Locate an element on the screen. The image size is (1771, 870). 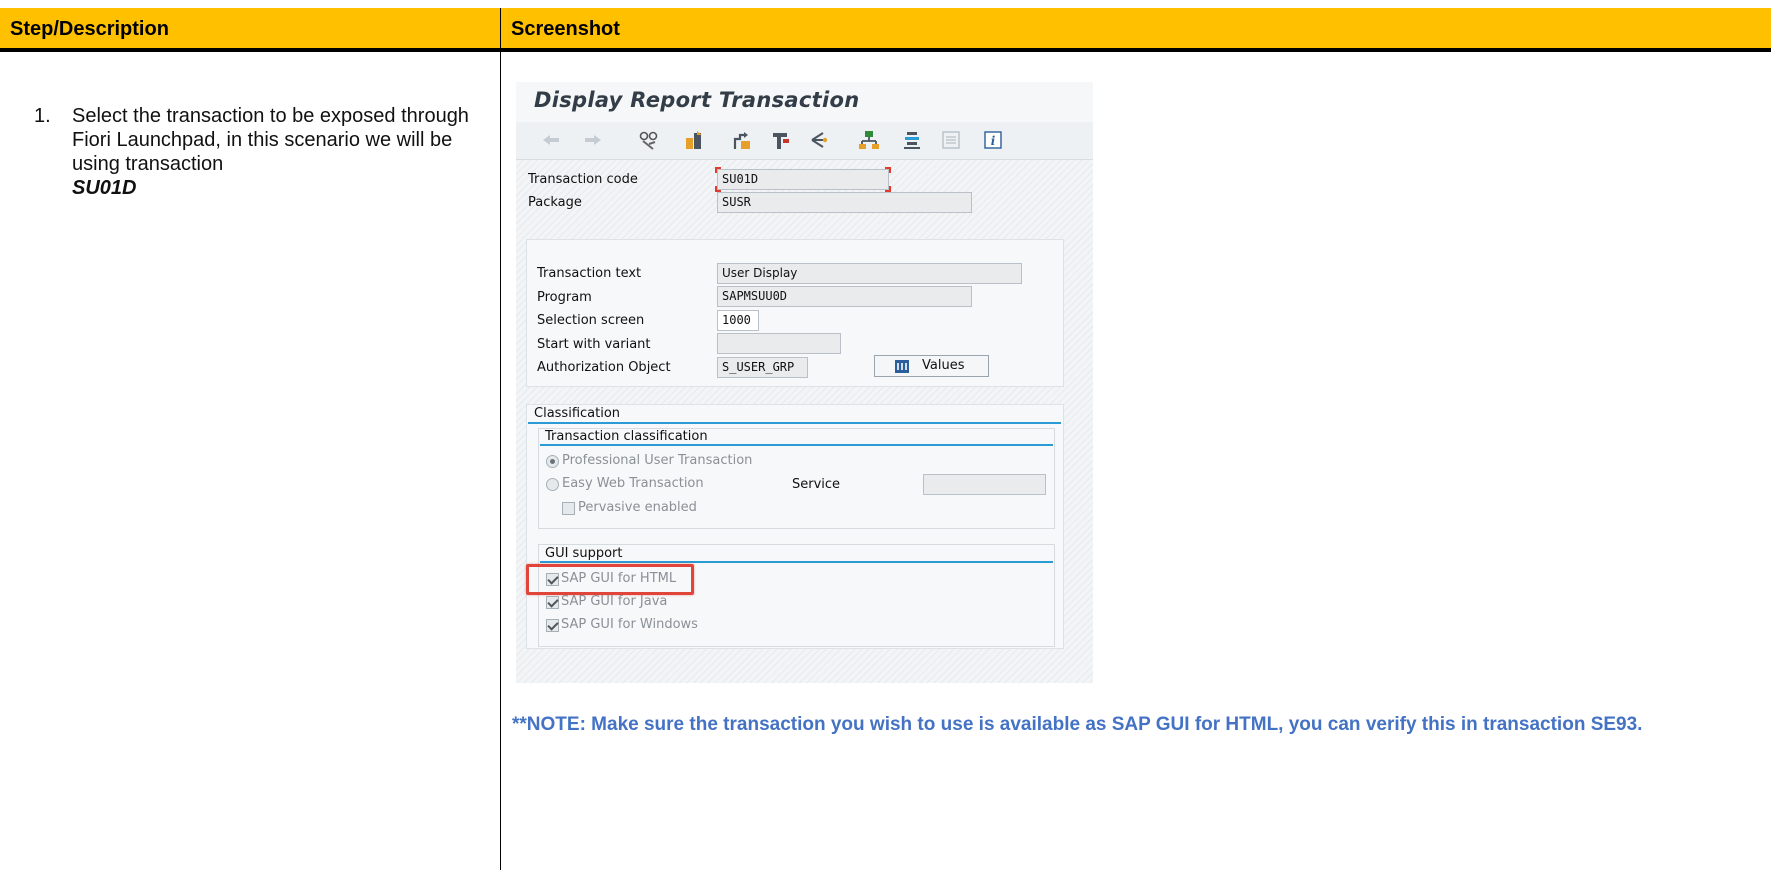
values-icon is located at coordinates (902, 366).